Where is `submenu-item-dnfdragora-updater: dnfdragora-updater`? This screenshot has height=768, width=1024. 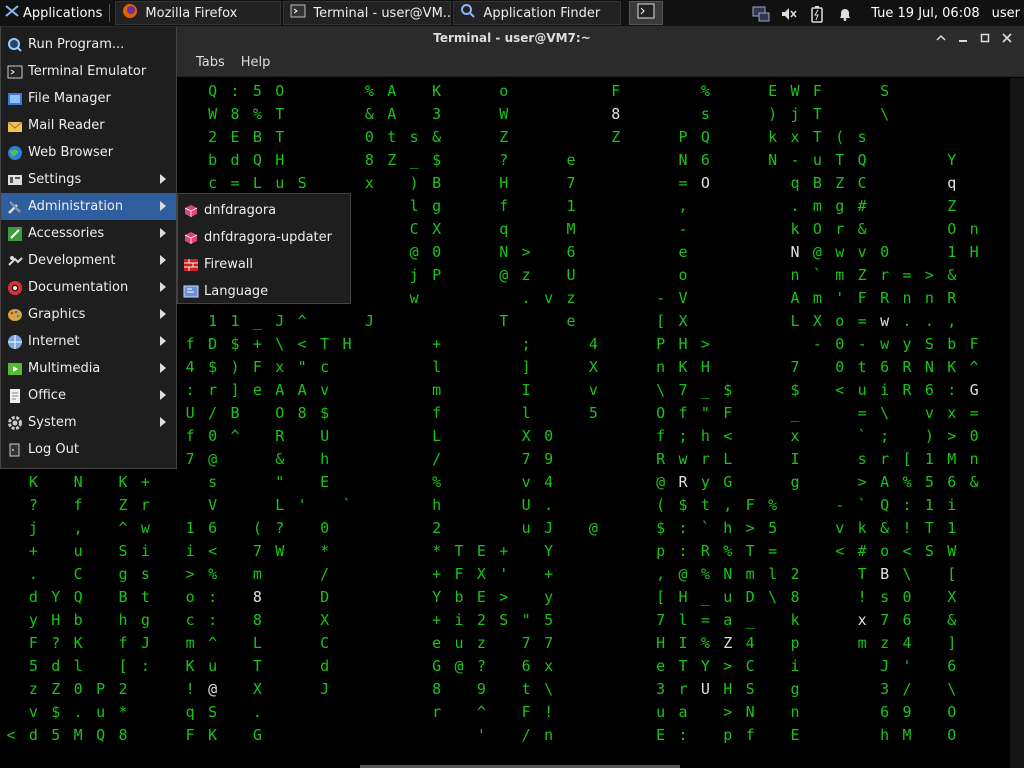
submenu-item-dnfdragora-updater: dnfdragora-updater is located at coordinates (264, 237).